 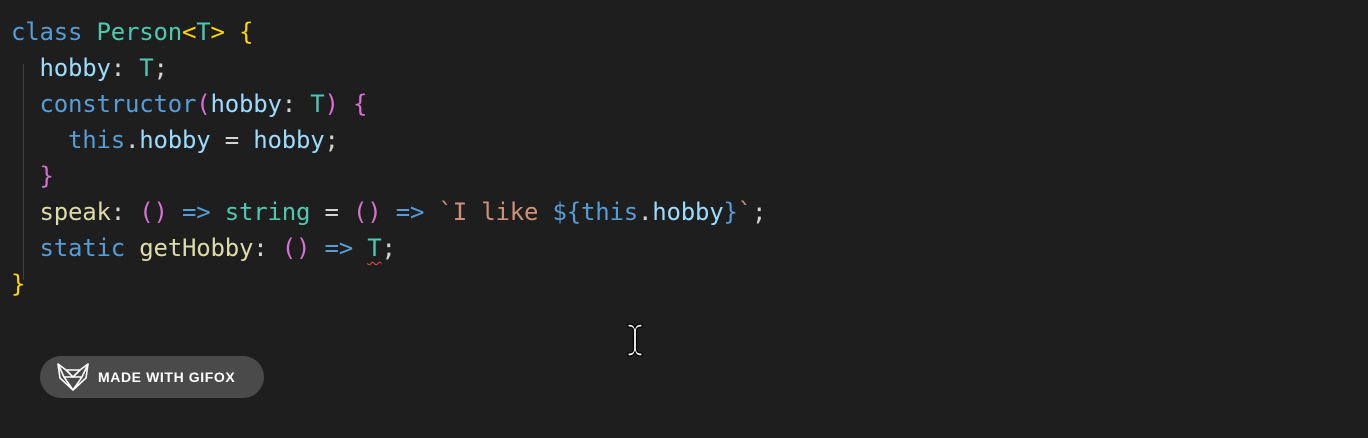 What do you see at coordinates (217, 32) in the screenshot?
I see `generic-close: >` at bounding box center [217, 32].